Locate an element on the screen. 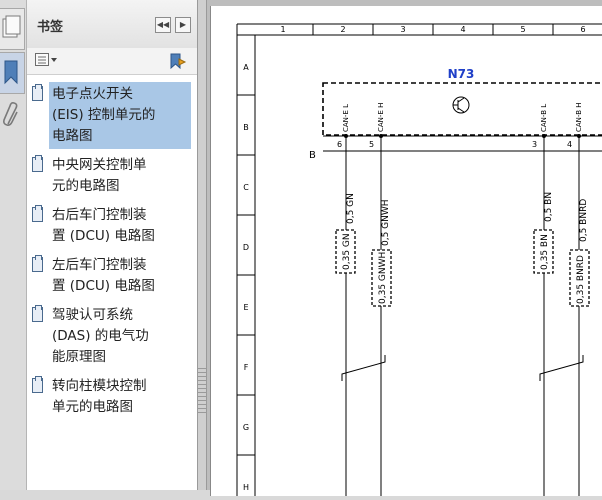  pin-number: 4 is located at coordinates (569, 144).